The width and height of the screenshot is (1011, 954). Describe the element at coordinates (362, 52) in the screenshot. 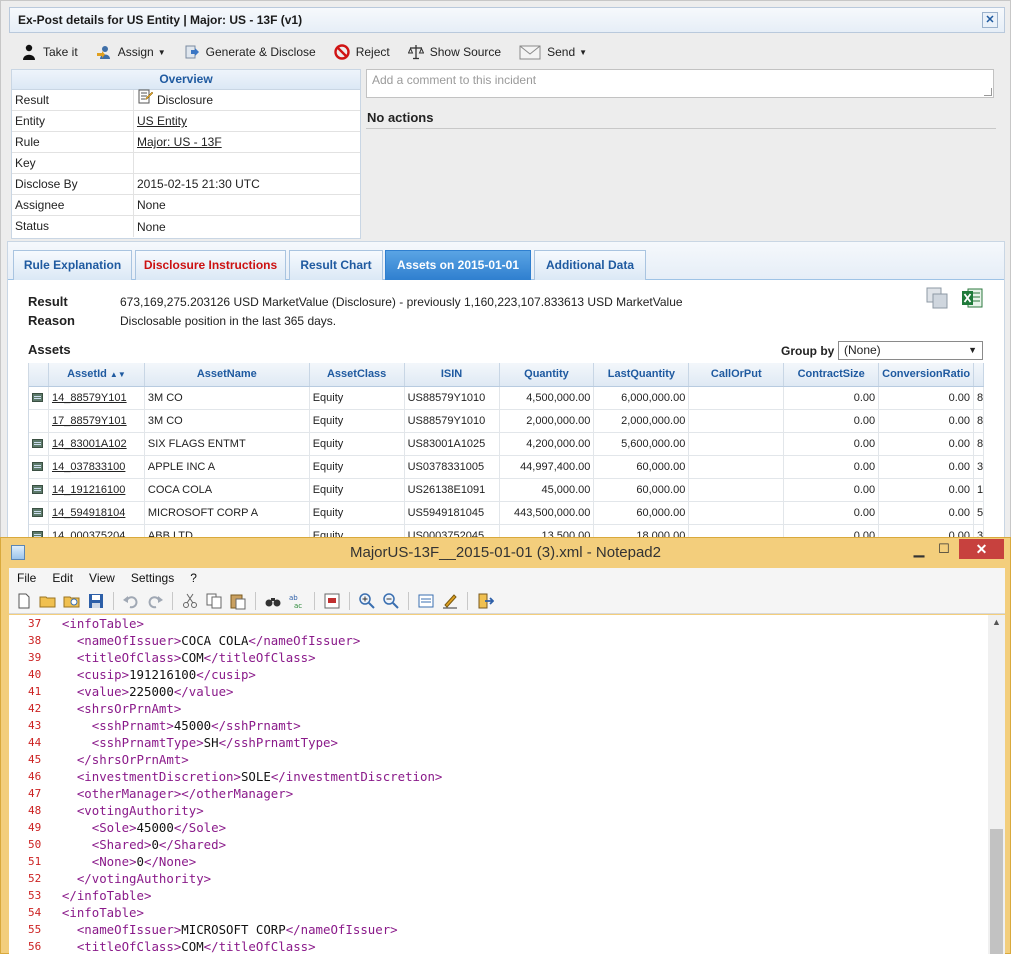

I see `reject-button: Reject` at that location.